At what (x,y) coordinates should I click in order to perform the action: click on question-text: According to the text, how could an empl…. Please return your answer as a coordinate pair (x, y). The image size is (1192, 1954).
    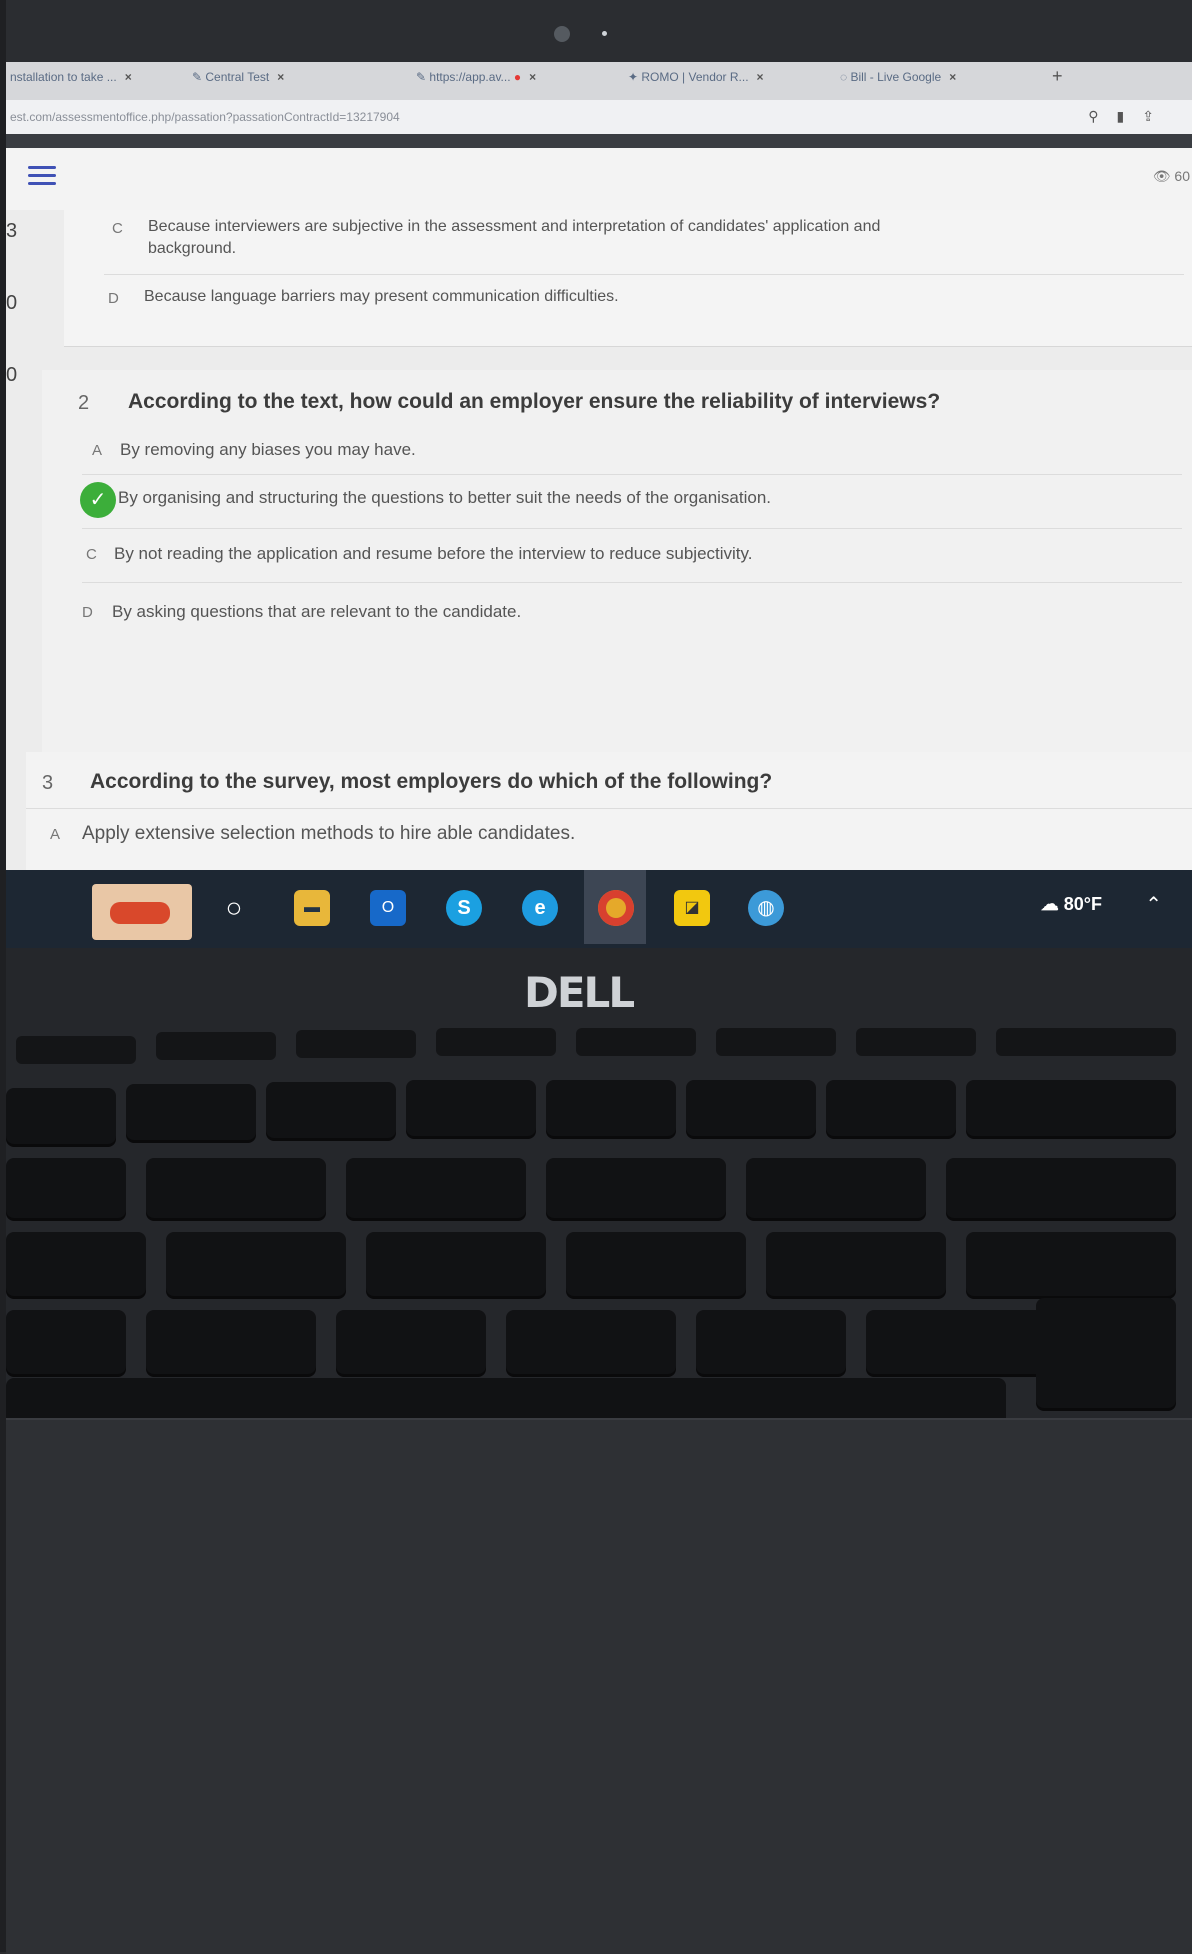
    Looking at the image, I should click on (534, 401).